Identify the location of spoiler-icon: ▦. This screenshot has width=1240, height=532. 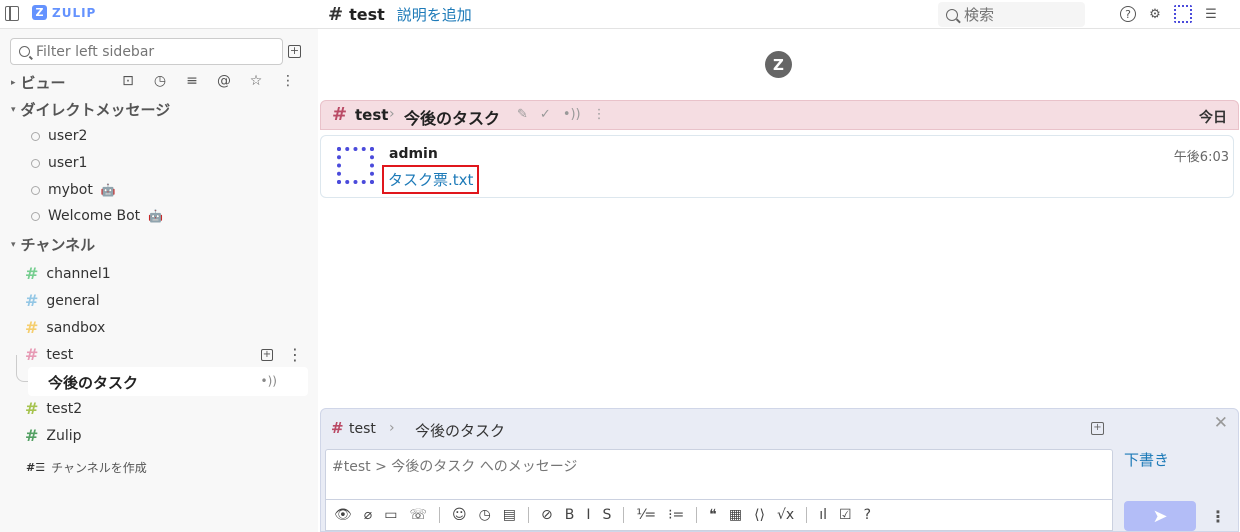
(735, 515).